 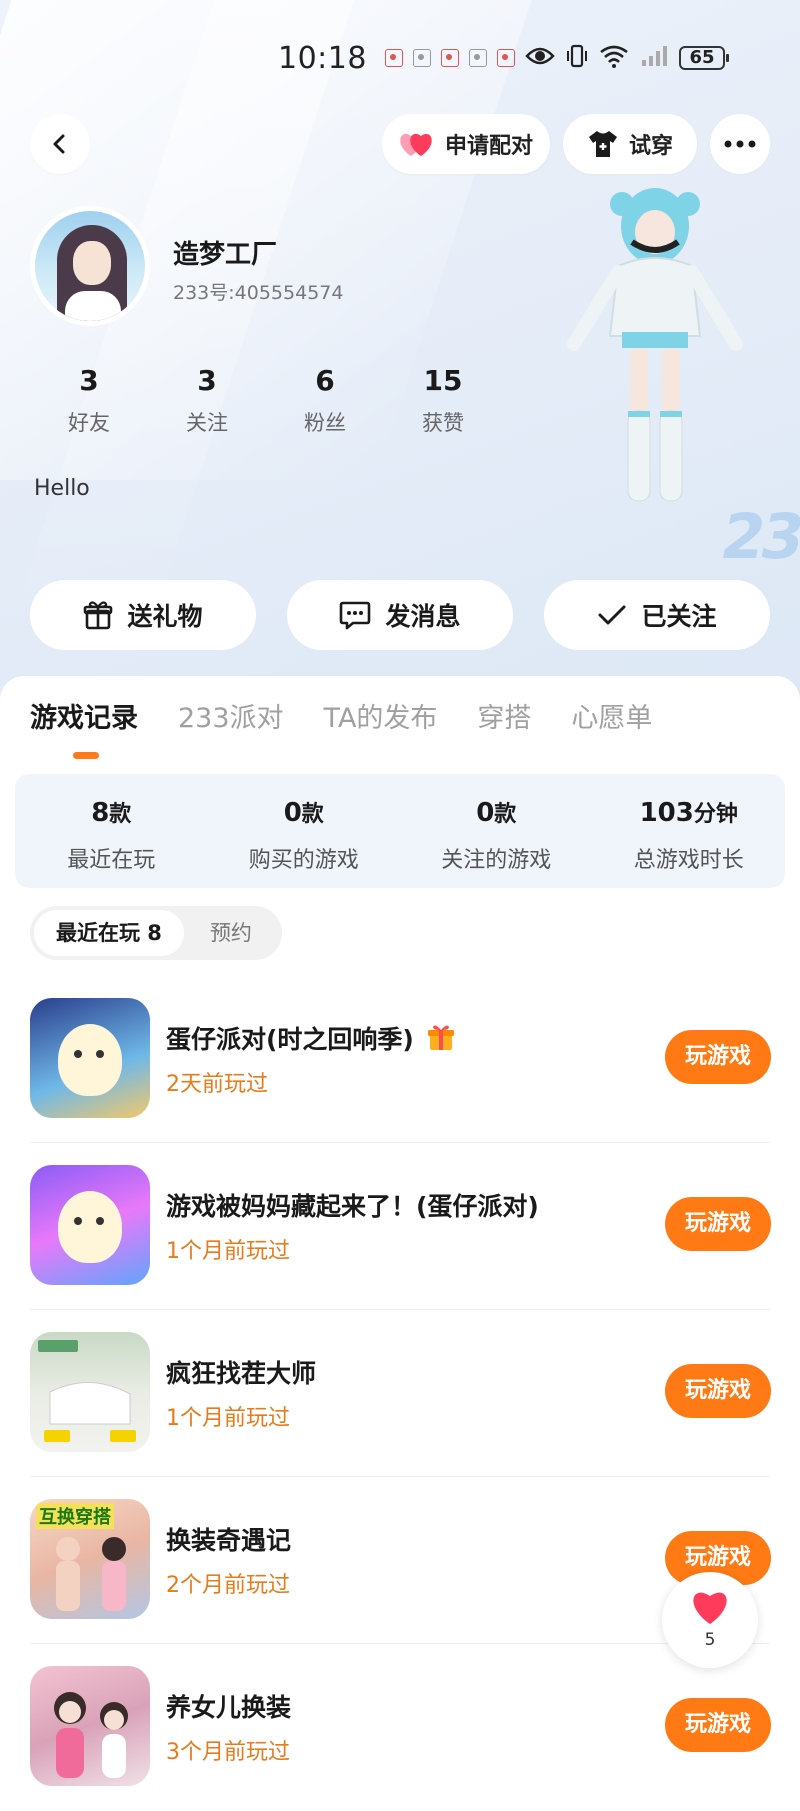 What do you see at coordinates (207, 400) in the screenshot?
I see `stat-following: 3 关注` at bounding box center [207, 400].